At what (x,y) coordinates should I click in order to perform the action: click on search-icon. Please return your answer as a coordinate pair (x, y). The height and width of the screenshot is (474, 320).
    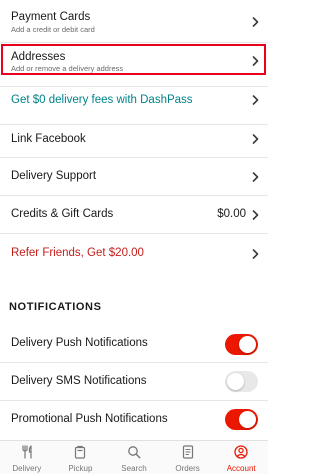
    Looking at the image, I should click on (134, 452).